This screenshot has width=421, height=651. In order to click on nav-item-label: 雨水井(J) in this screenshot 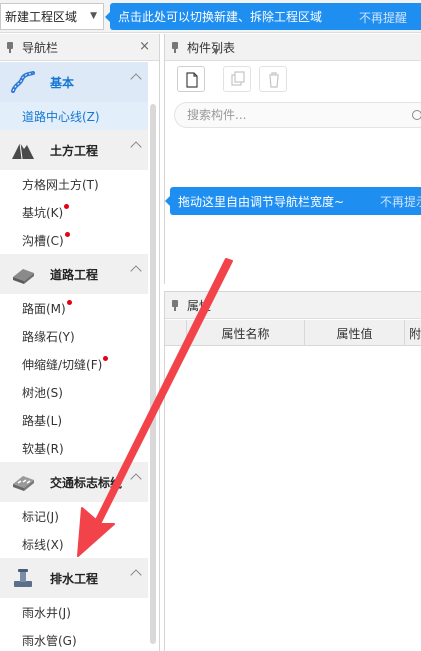, I will do `click(46, 612)`.